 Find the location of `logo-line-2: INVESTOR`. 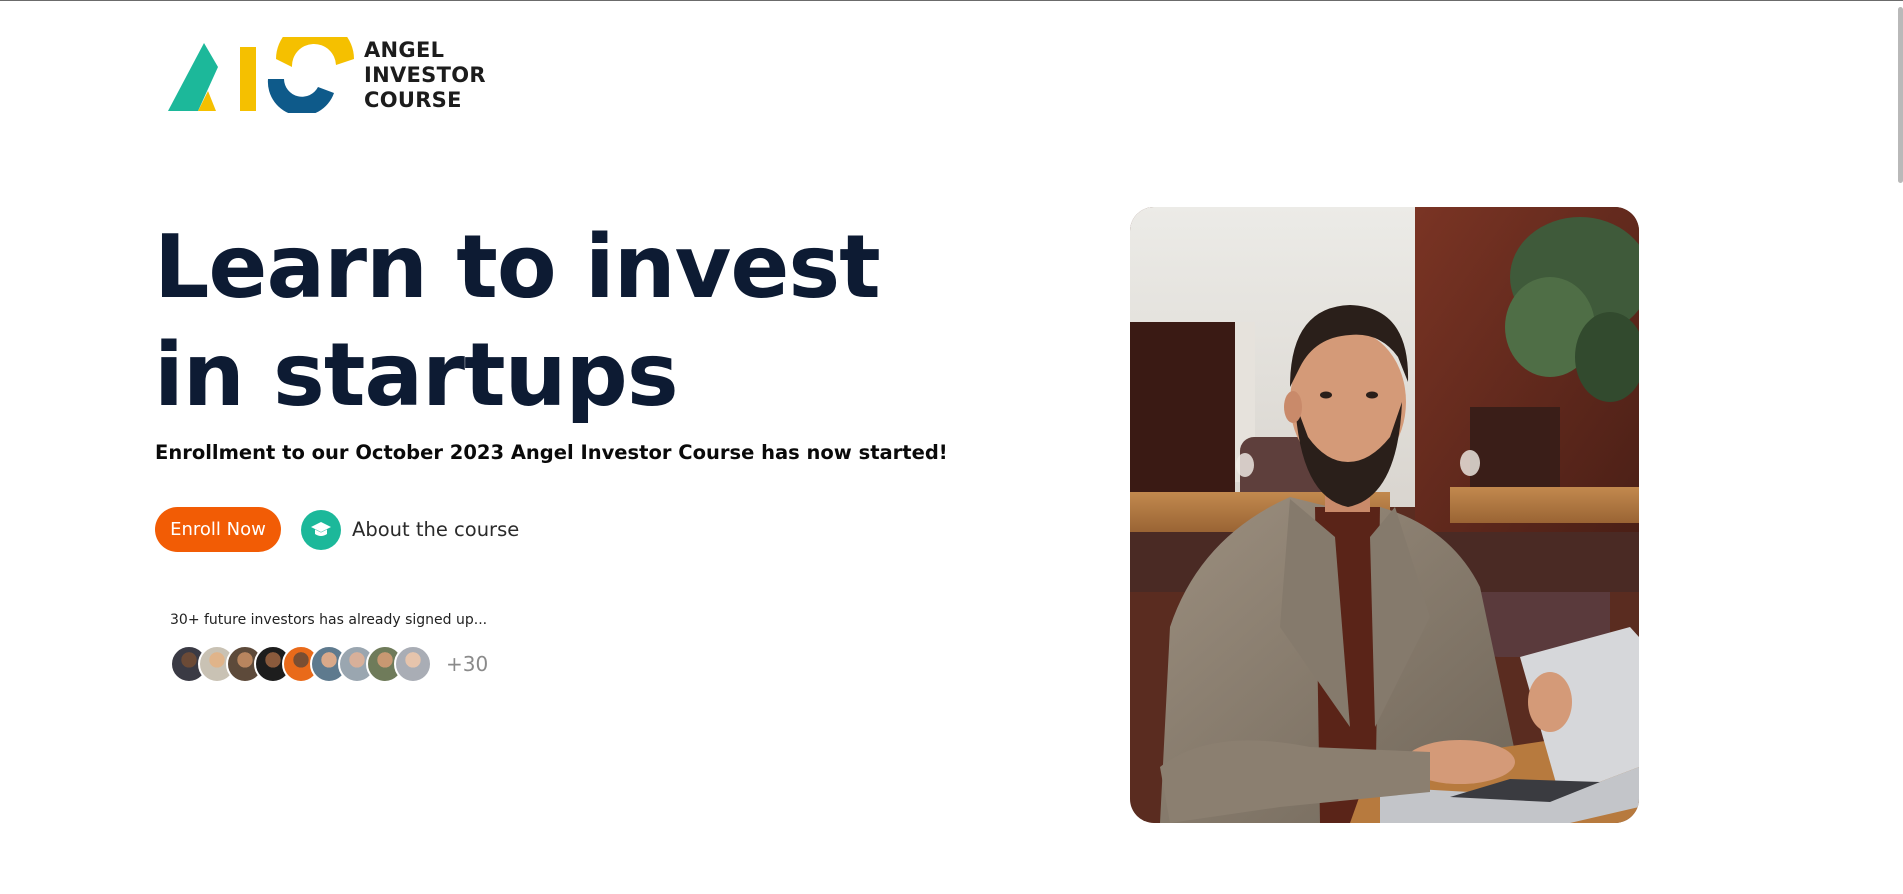

logo-line-2: INVESTOR is located at coordinates (425, 74).